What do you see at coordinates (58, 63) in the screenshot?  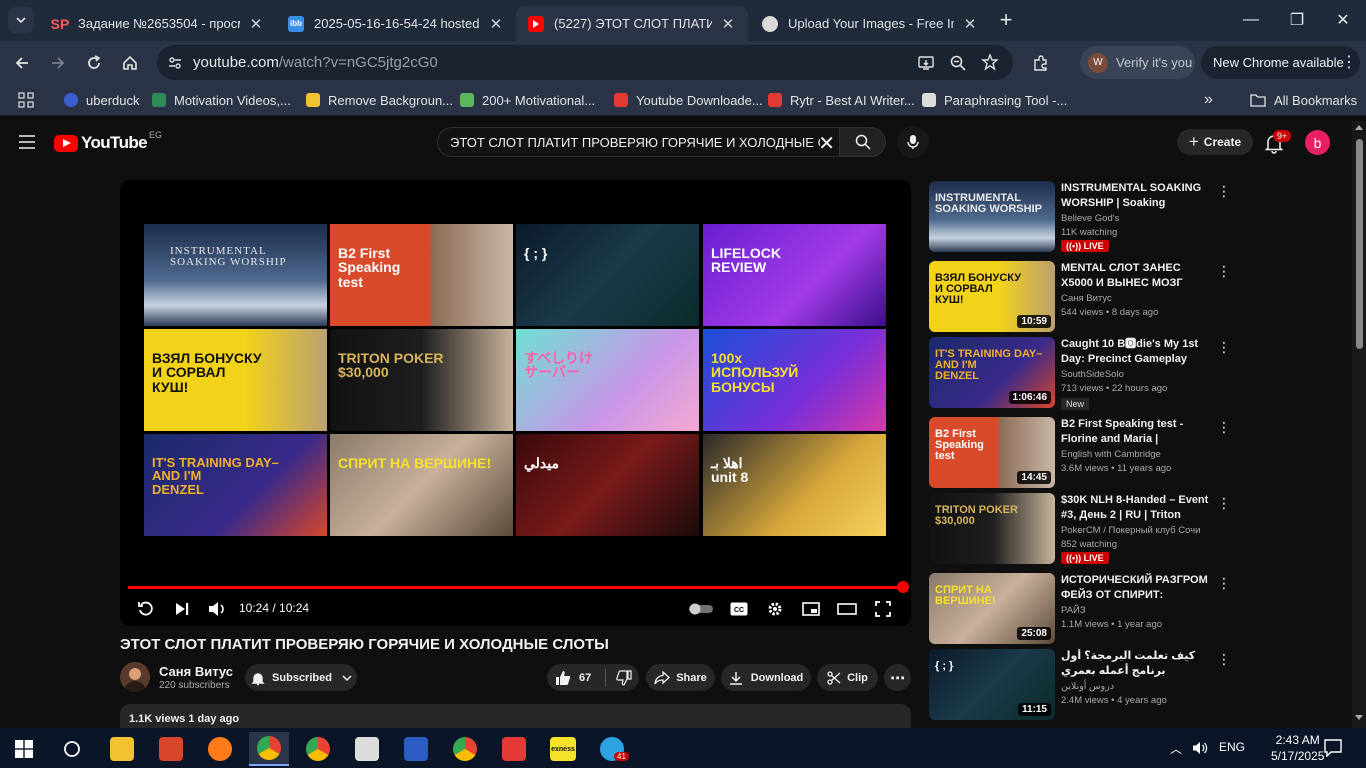 I see `forward-button` at bounding box center [58, 63].